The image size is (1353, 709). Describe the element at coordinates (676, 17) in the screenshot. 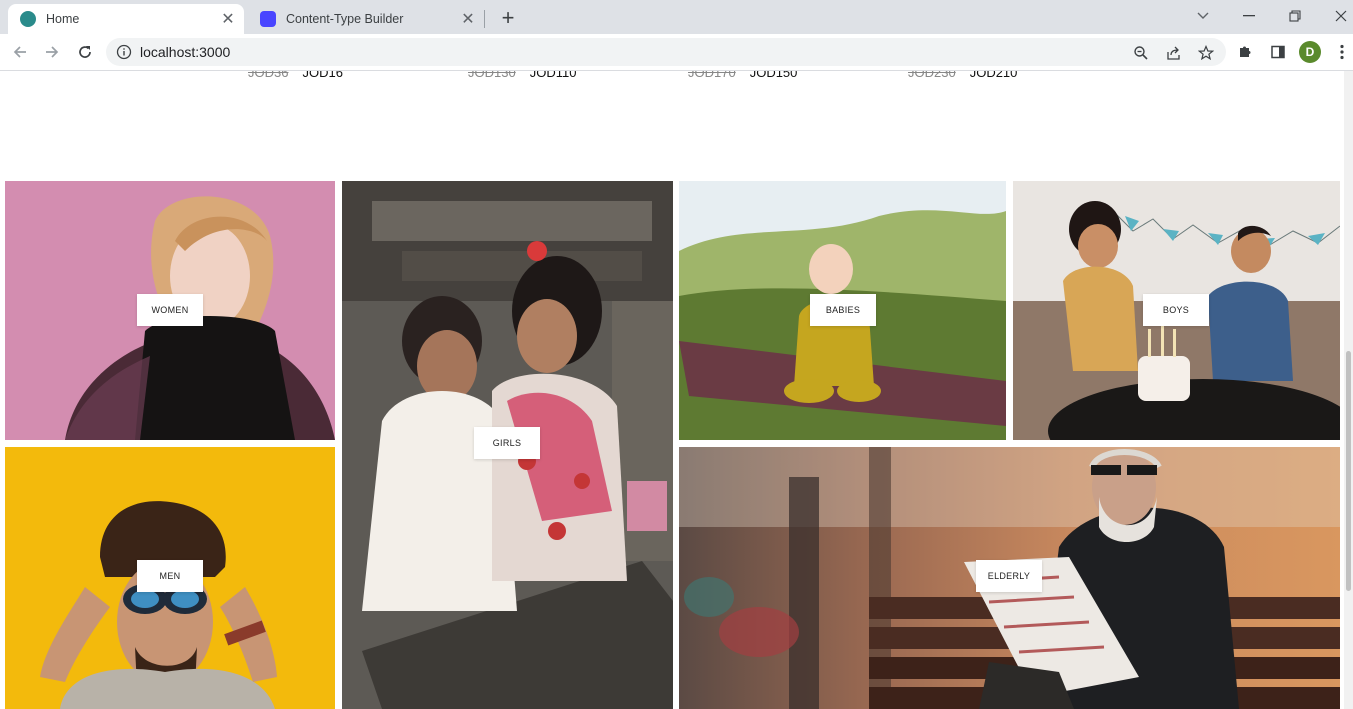

I see `tab-strip: Home ✕ Content-Type Builder ✕ +` at that location.